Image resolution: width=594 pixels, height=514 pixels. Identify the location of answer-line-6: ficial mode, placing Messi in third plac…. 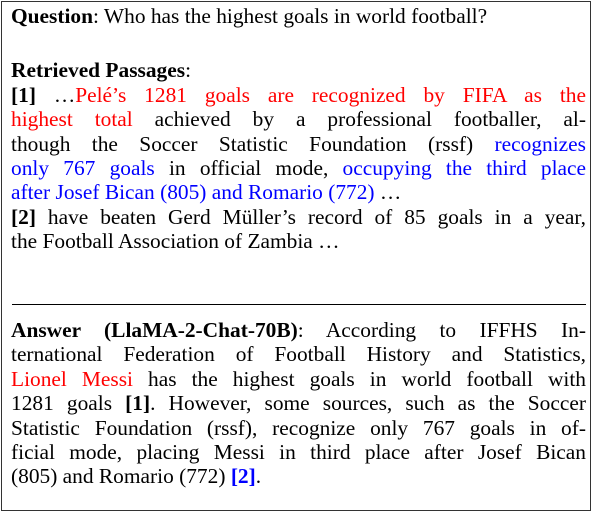
(298, 452).